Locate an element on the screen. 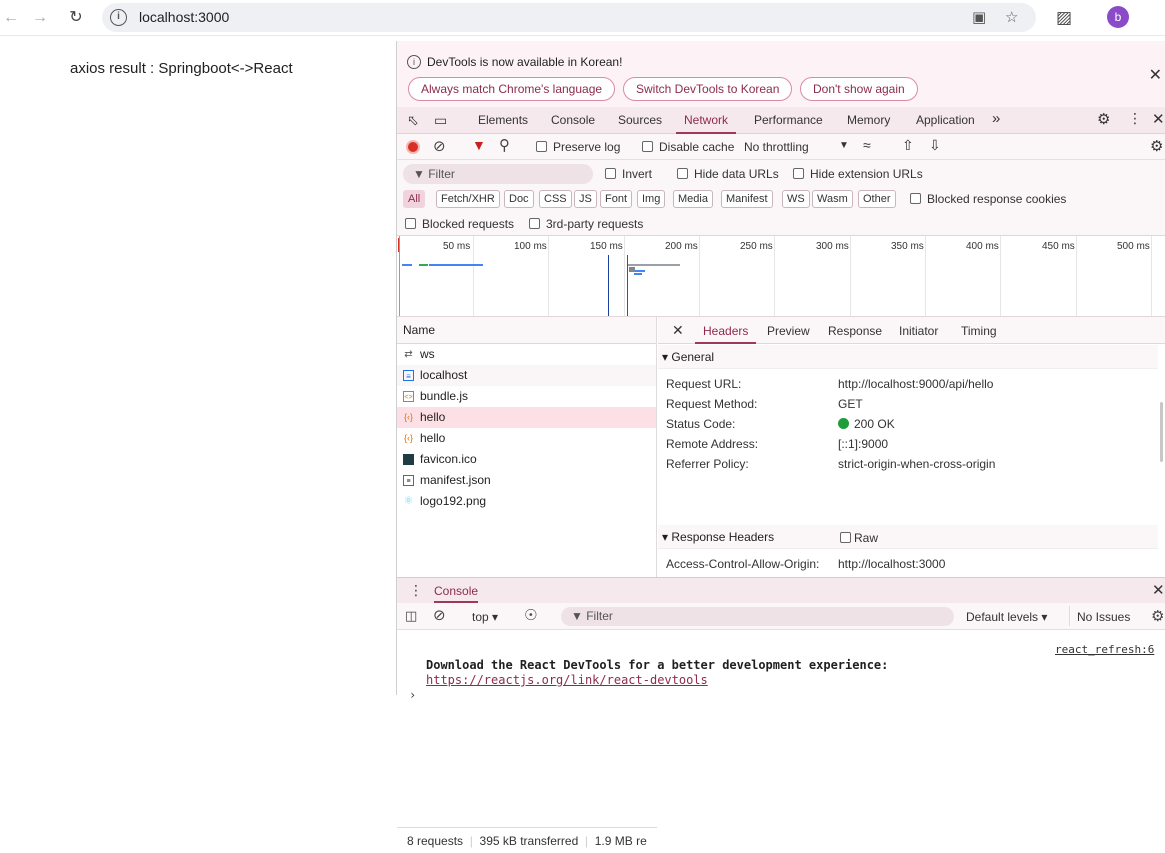  general-section-header: ▾ General is located at coordinates (908, 357).